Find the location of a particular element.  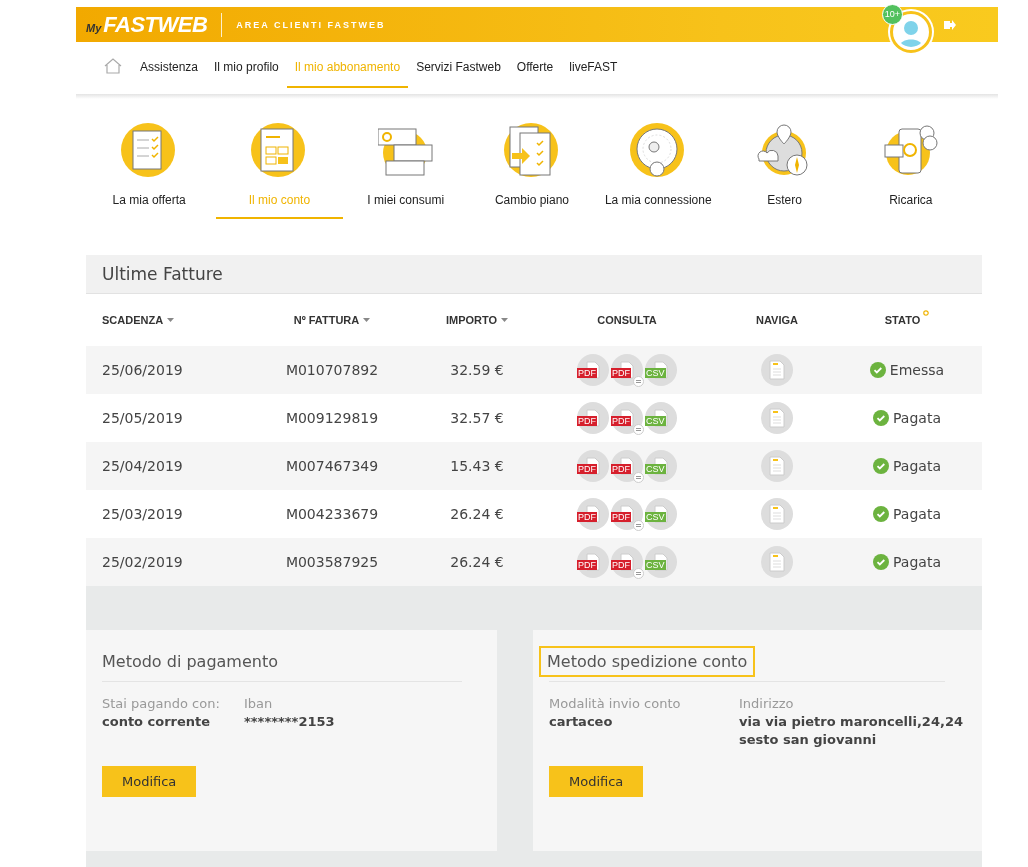

table-cell: 15.43 € is located at coordinates (477, 466).